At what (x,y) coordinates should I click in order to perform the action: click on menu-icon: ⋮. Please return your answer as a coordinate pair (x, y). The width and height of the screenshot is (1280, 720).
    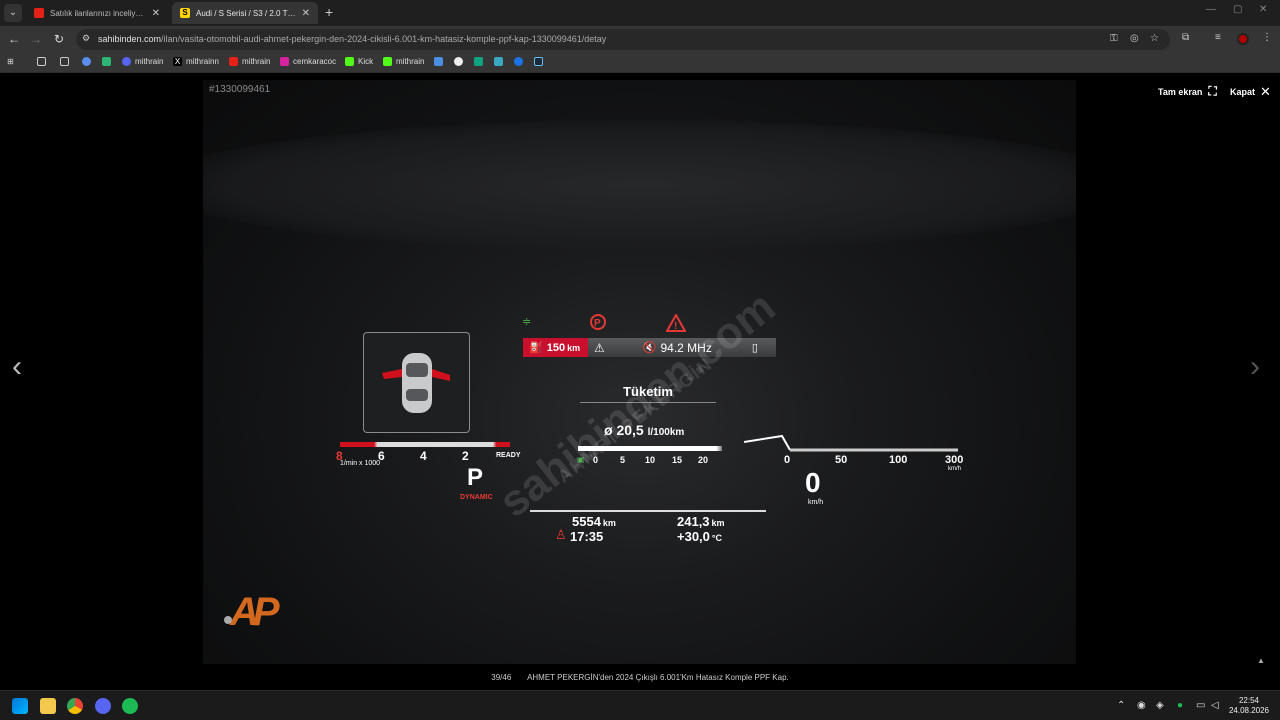
    Looking at the image, I should click on (1267, 37).